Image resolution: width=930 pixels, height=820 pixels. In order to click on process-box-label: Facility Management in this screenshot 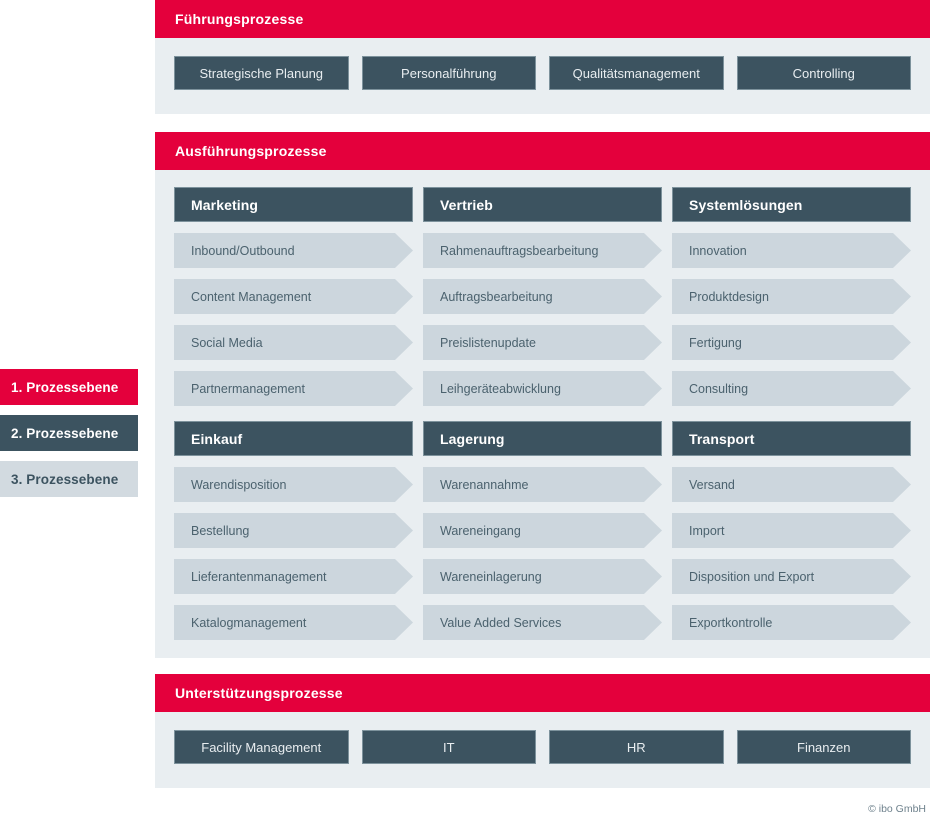, I will do `click(261, 747)`.